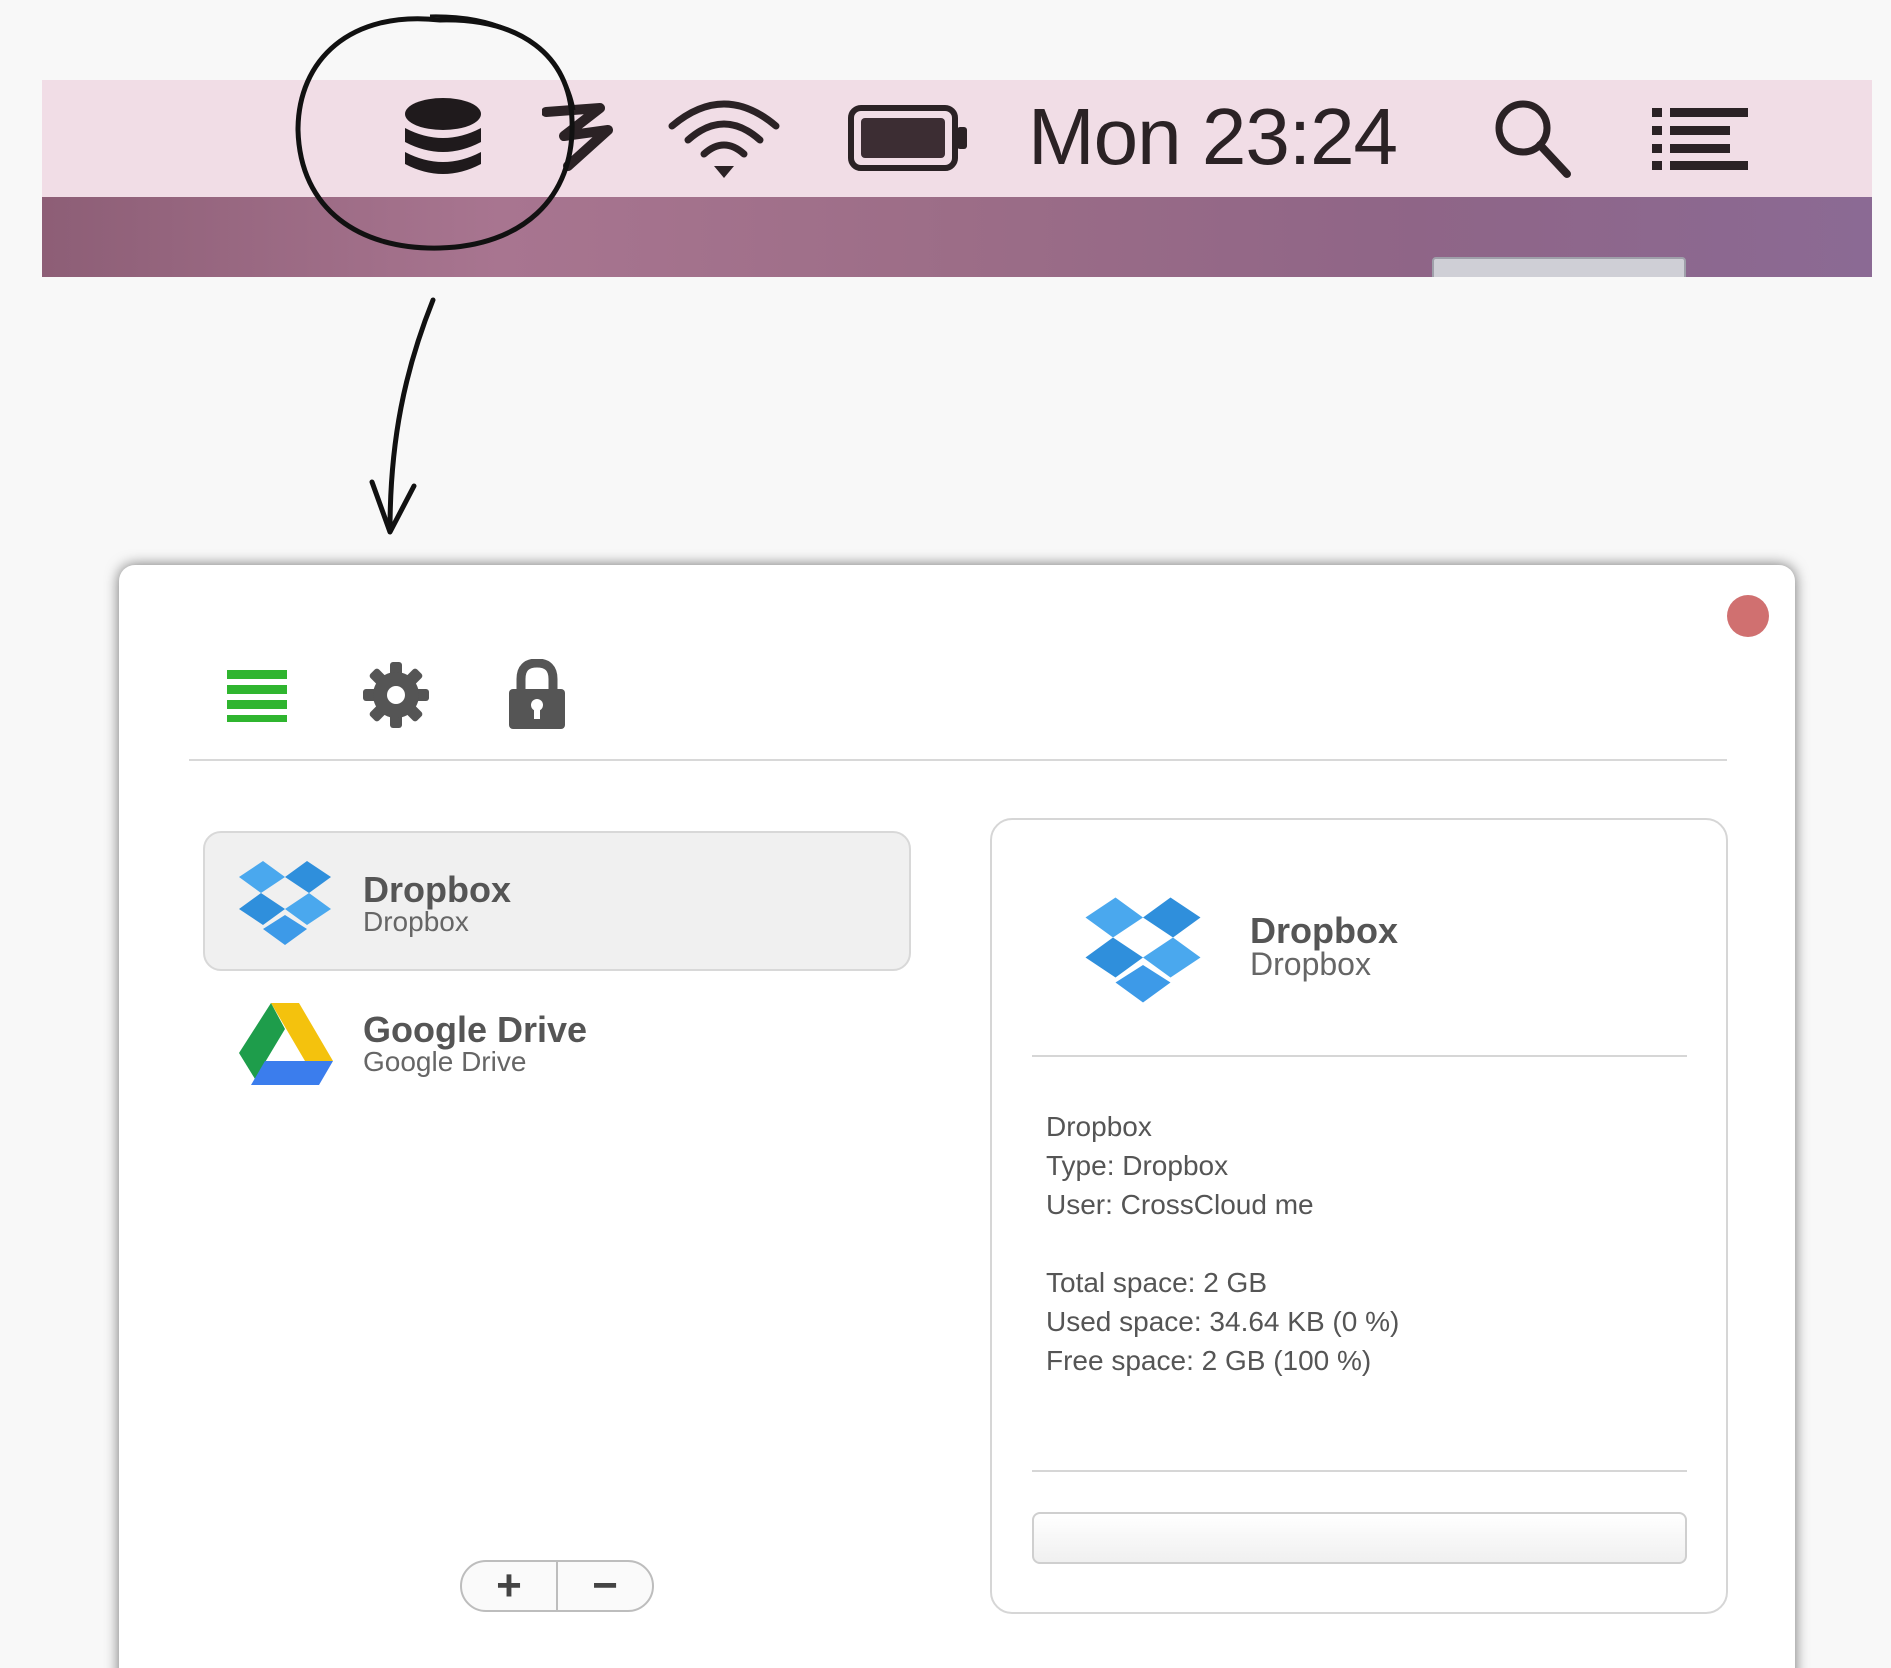 This screenshot has width=1891, height=1668. Describe the element at coordinates (1359, 1538) in the screenshot. I see `detail-action-field` at that location.